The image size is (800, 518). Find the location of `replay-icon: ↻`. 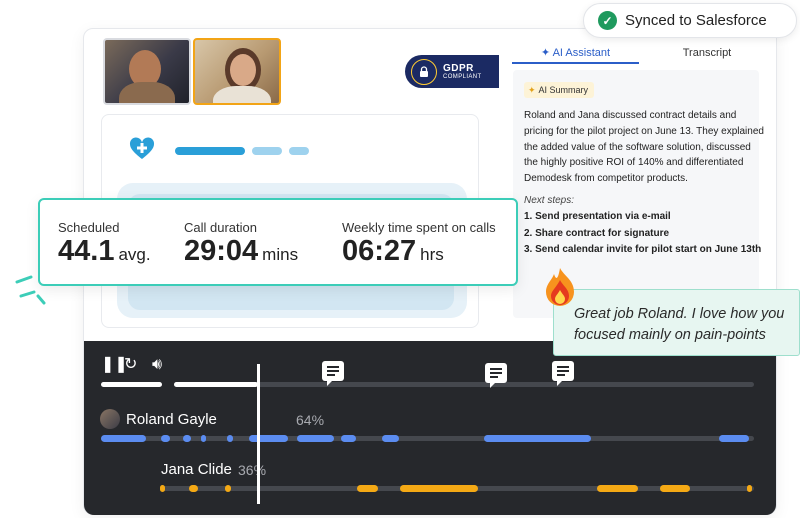

replay-icon: ↻ is located at coordinates (130, 365).